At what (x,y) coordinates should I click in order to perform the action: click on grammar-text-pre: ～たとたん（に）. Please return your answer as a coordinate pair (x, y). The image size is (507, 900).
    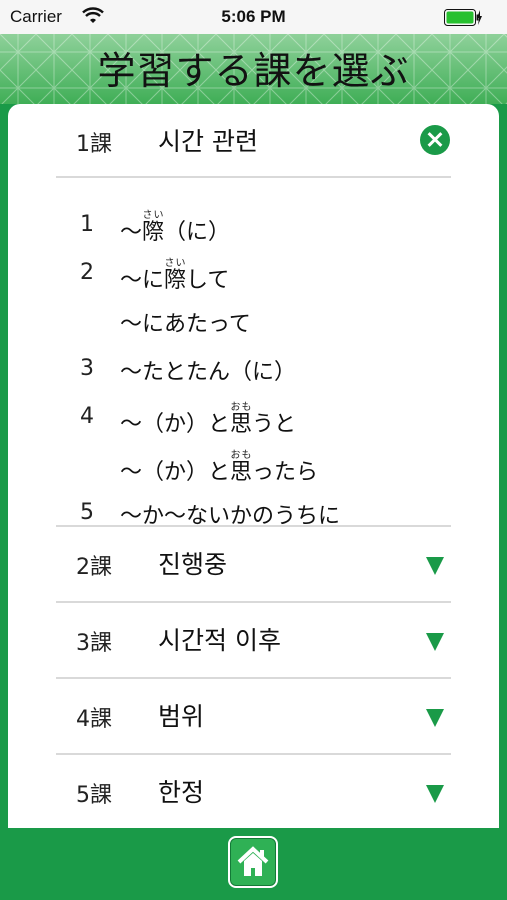
    Looking at the image, I should click on (208, 372).